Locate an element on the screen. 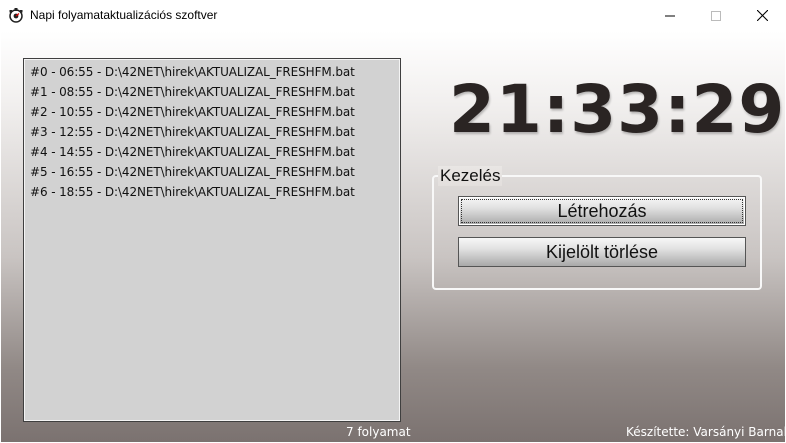 The height and width of the screenshot is (443, 786). clock-gear-icon is located at coordinates (16, 15).